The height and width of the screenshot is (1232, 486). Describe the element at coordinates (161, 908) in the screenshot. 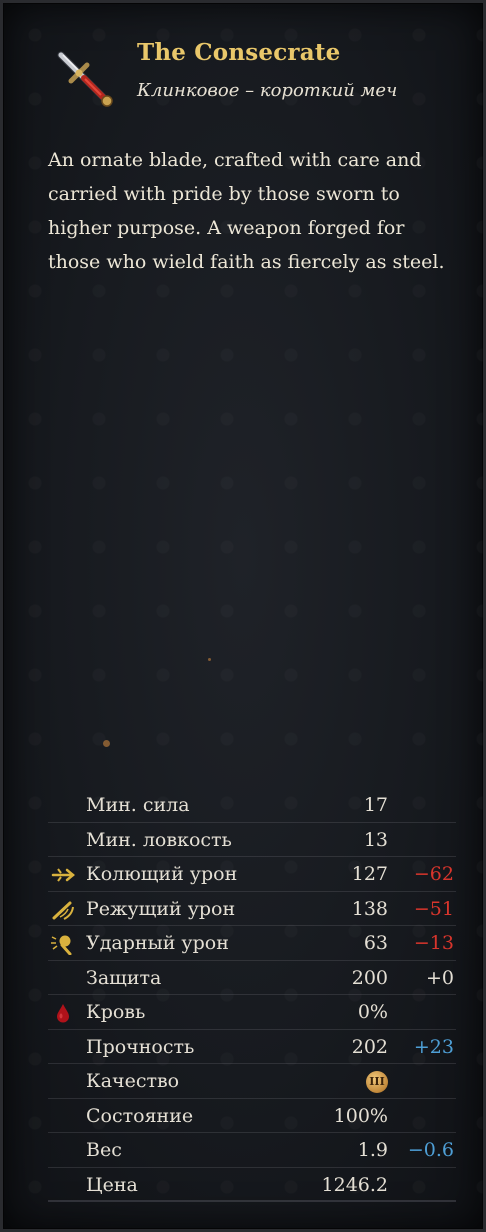

I see `stat-label: Режущий урон` at that location.